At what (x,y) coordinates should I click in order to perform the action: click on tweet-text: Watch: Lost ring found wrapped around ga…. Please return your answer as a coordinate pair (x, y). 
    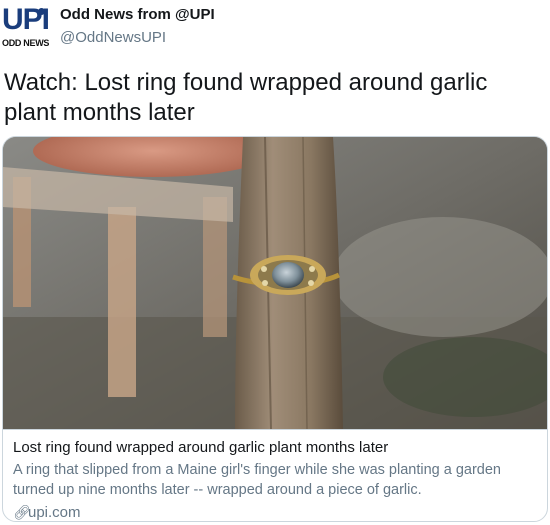
    Looking at the image, I should click on (246, 97).